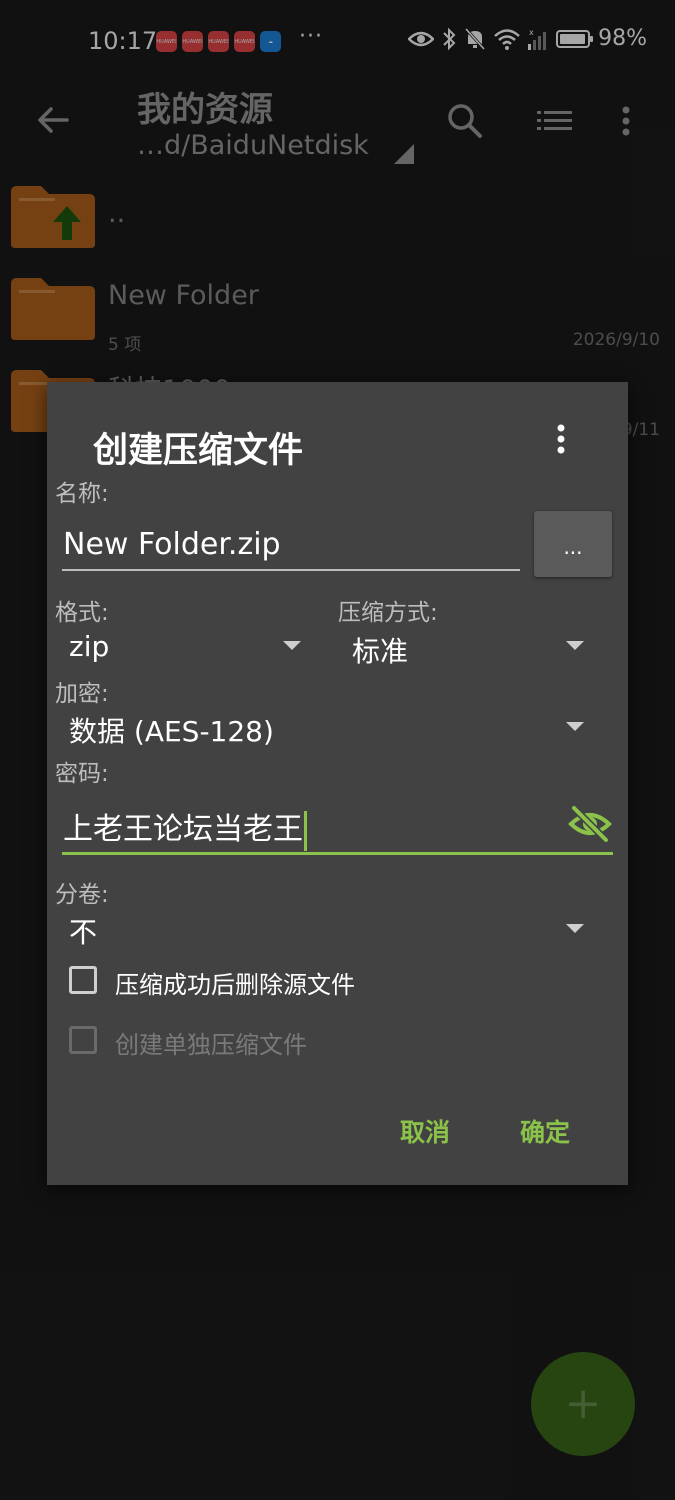 This screenshot has height=1500, width=675. I want to click on format-dropdown-icon, so click(292, 645).